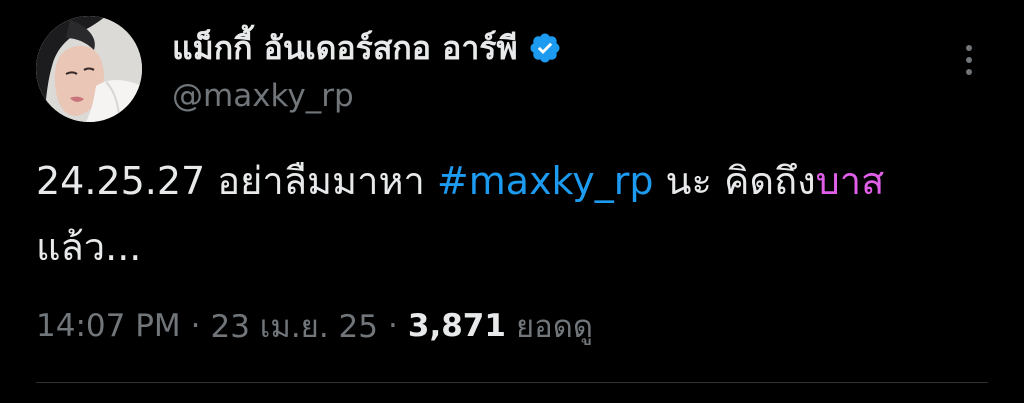 The image size is (1024, 403). Describe the element at coordinates (734, 181) in the screenshot. I see `tweet-text-middle: นะ คิดถึง` at that location.